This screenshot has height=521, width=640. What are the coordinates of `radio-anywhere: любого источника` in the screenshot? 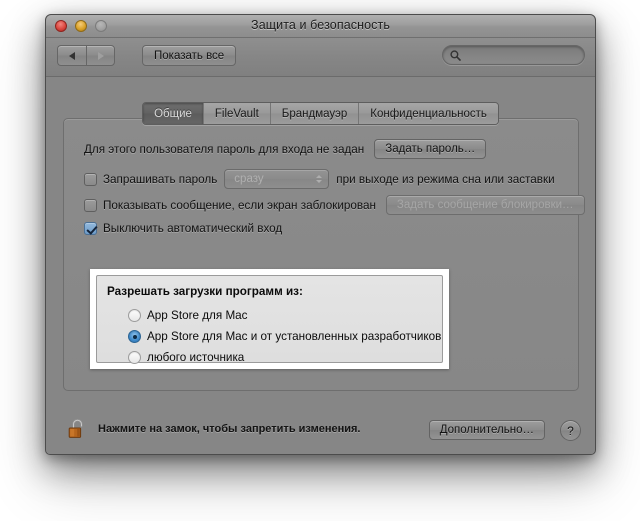 It's located at (186, 357).